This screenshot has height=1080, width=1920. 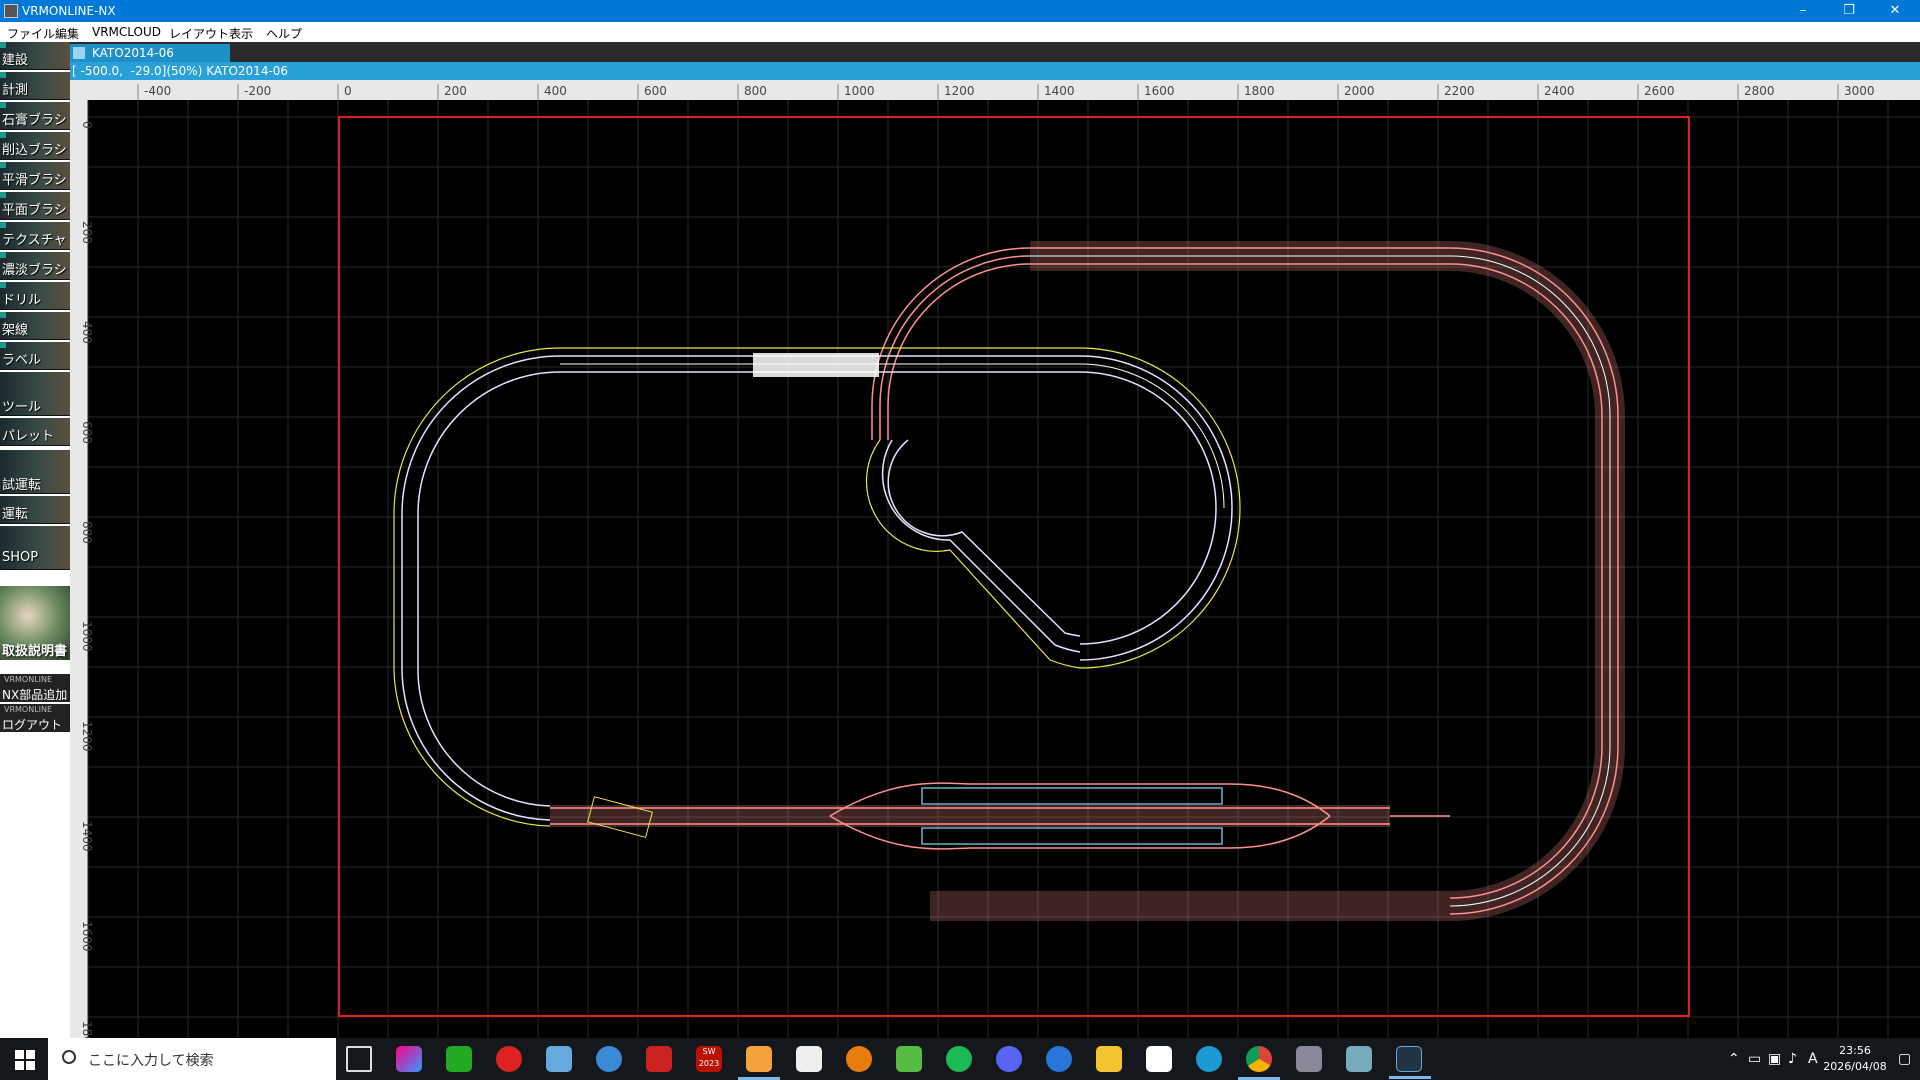 What do you see at coordinates (1410, 1062) in the screenshot?
I see `vrmonline-nx-icon` at bounding box center [1410, 1062].